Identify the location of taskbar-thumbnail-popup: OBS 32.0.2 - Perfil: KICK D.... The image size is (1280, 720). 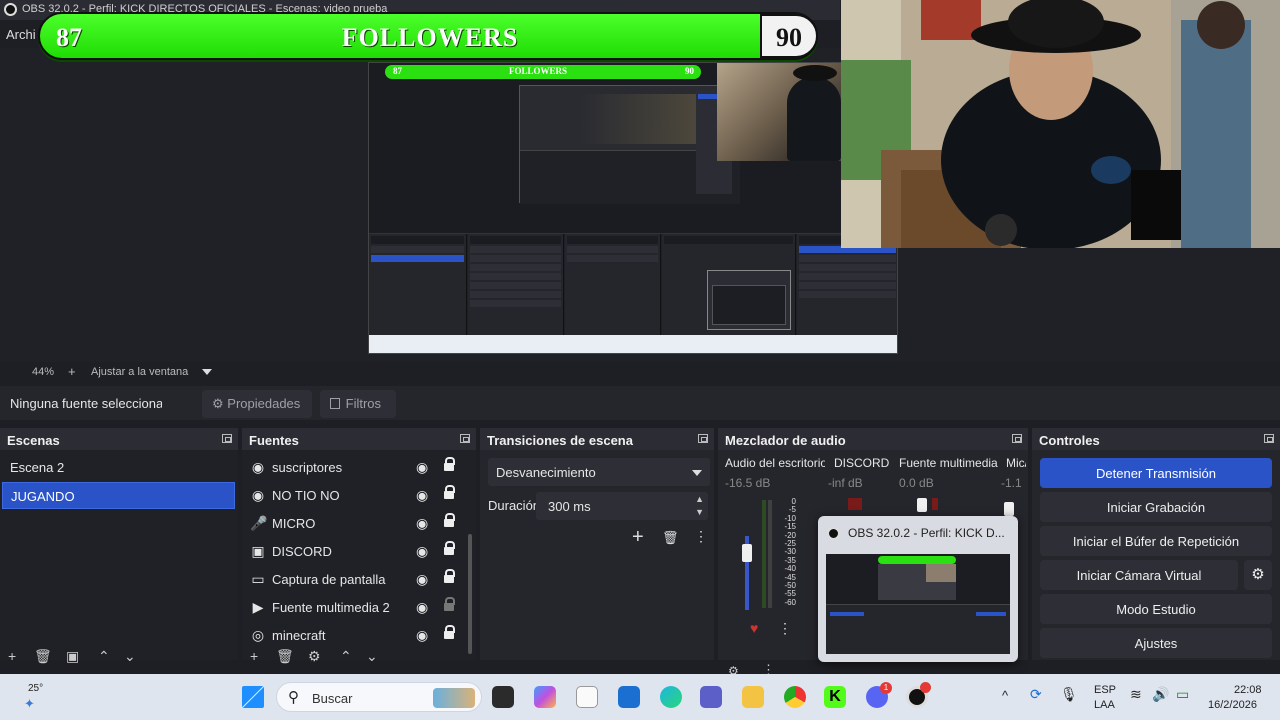
(918, 589).